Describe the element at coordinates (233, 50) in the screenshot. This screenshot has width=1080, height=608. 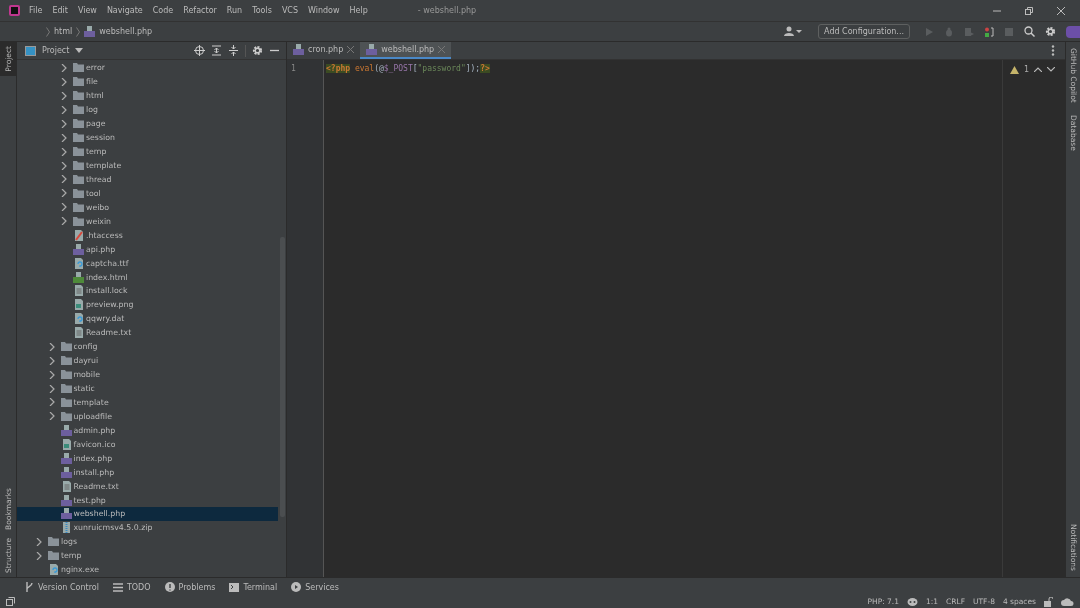
I see `collapse-all-icon` at that location.